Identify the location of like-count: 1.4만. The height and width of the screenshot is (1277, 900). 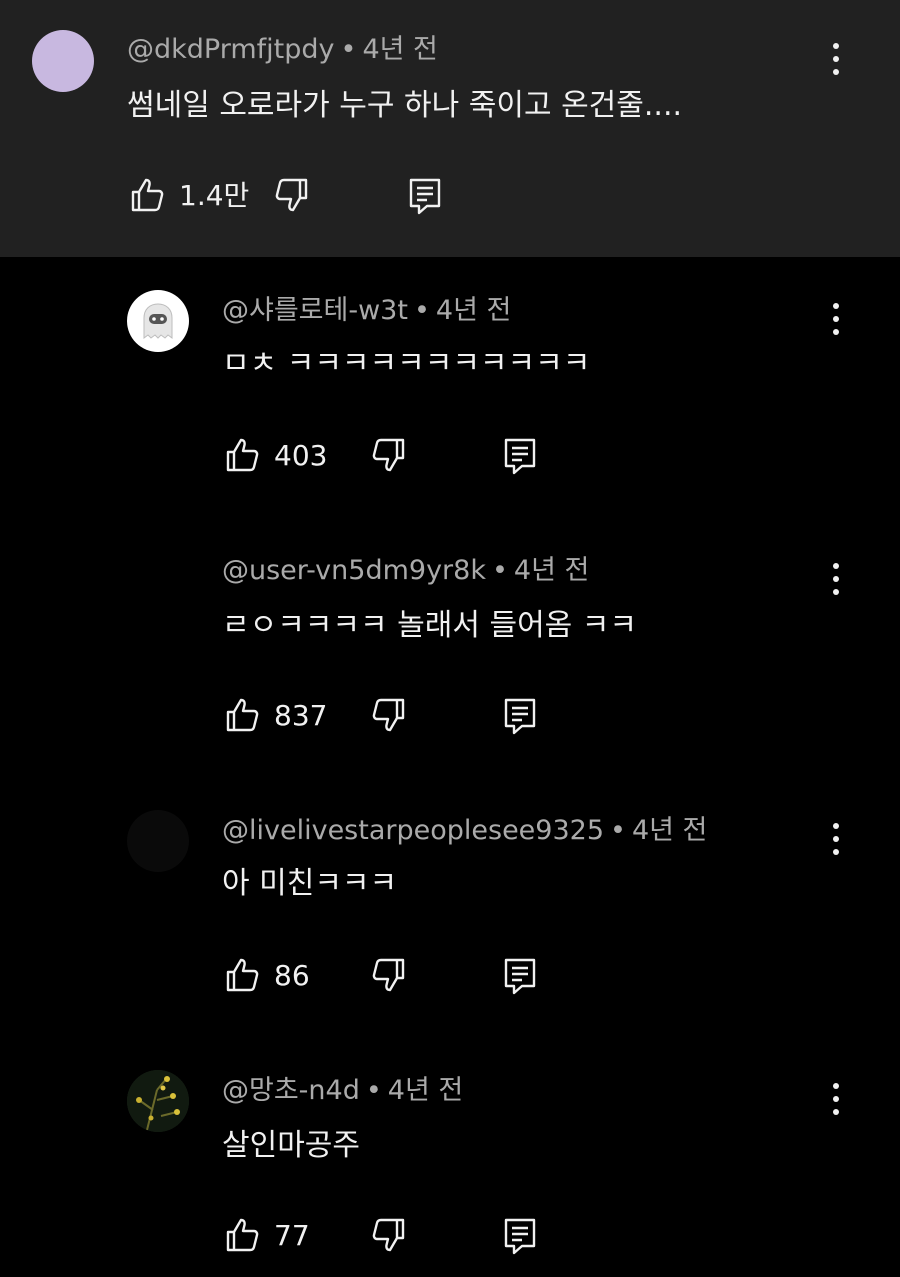
(214, 195).